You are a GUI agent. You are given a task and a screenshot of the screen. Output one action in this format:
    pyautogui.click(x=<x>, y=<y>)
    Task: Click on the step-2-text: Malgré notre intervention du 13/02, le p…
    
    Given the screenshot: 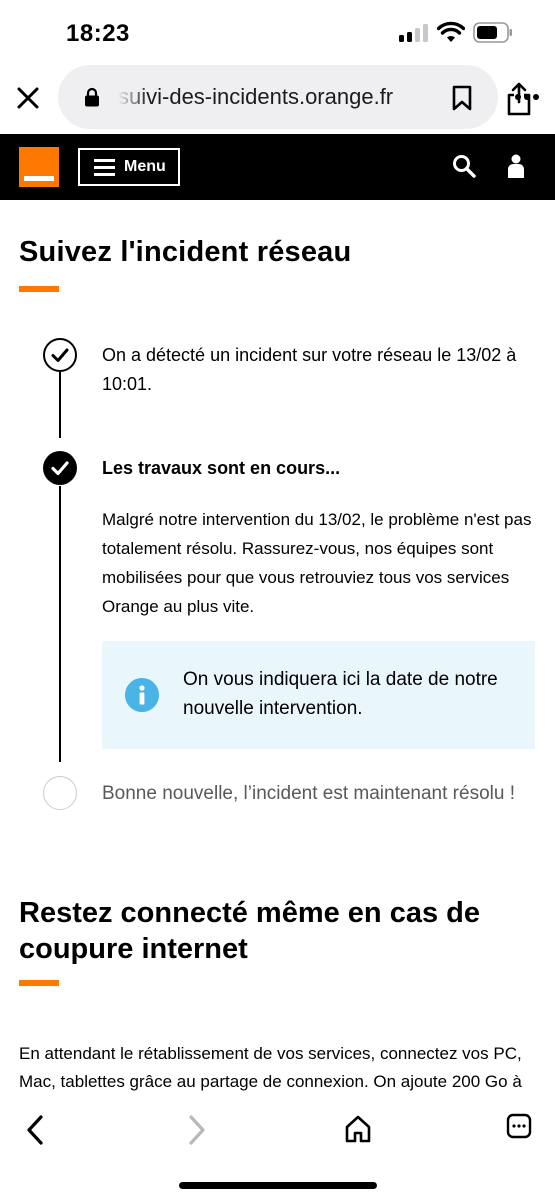 What is the action you would take?
    pyautogui.click(x=317, y=563)
    